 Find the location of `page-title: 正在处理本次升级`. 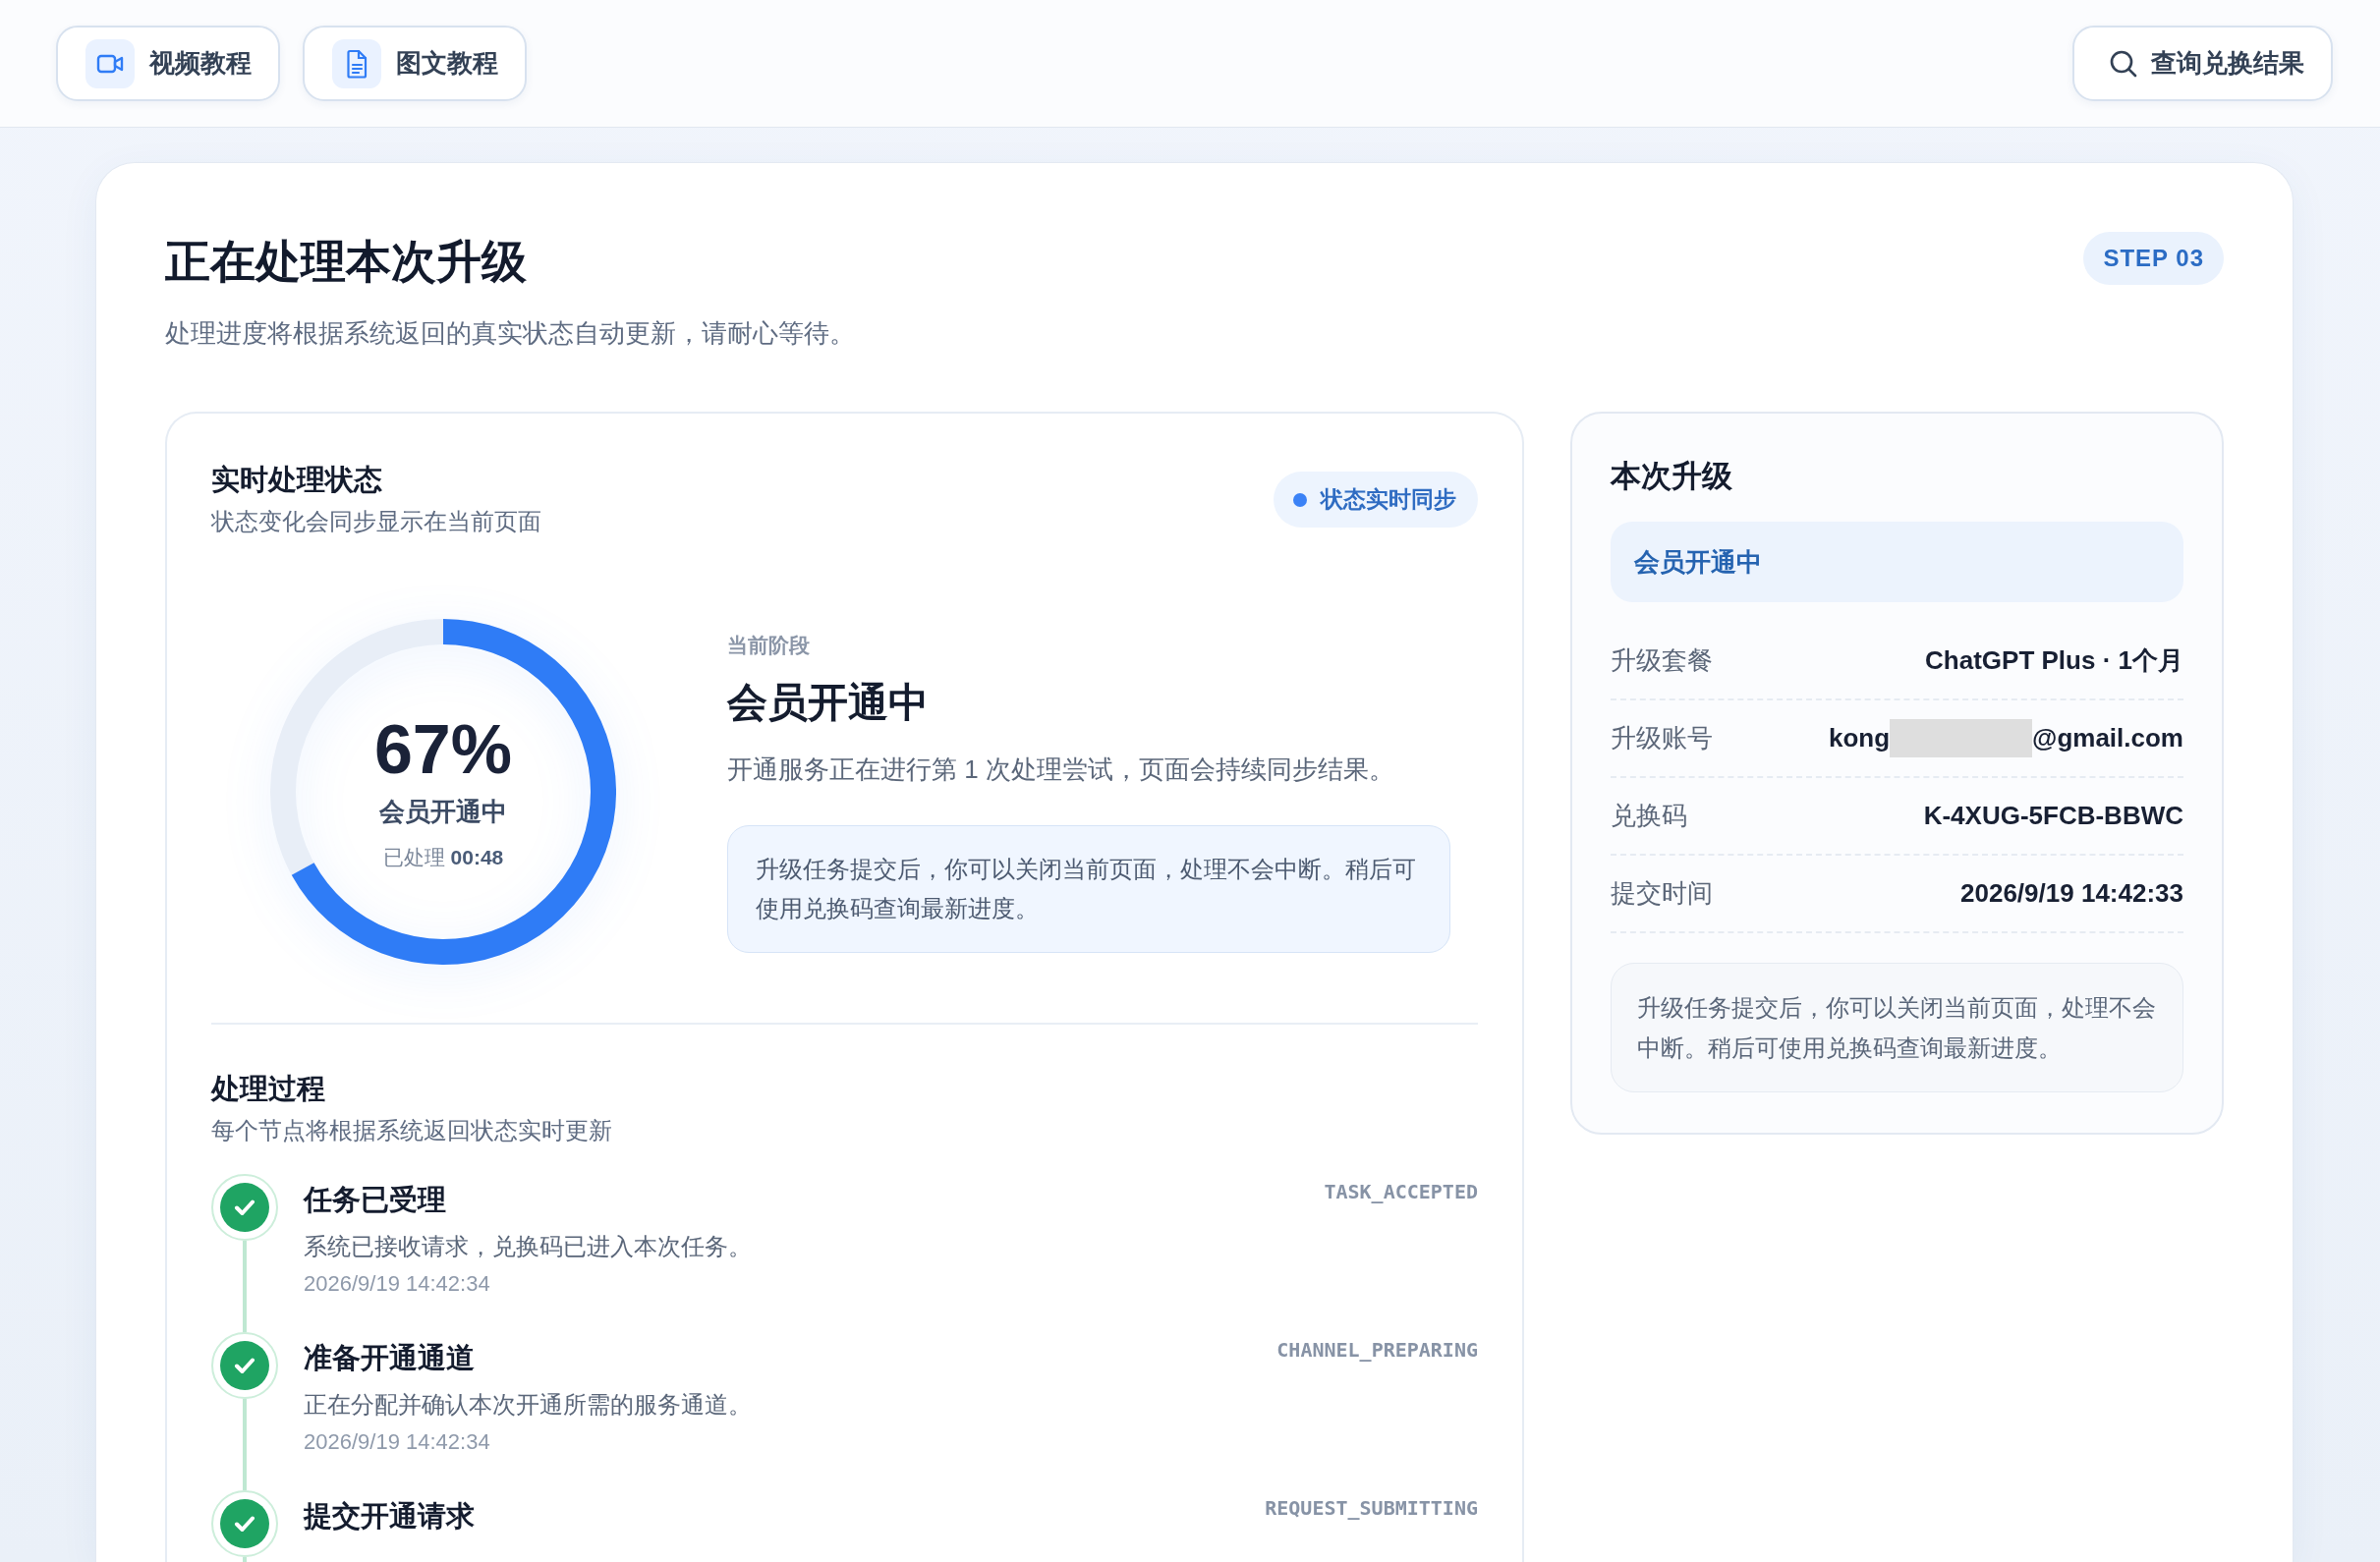

page-title: 正在处理本次升级 is located at coordinates (346, 262).